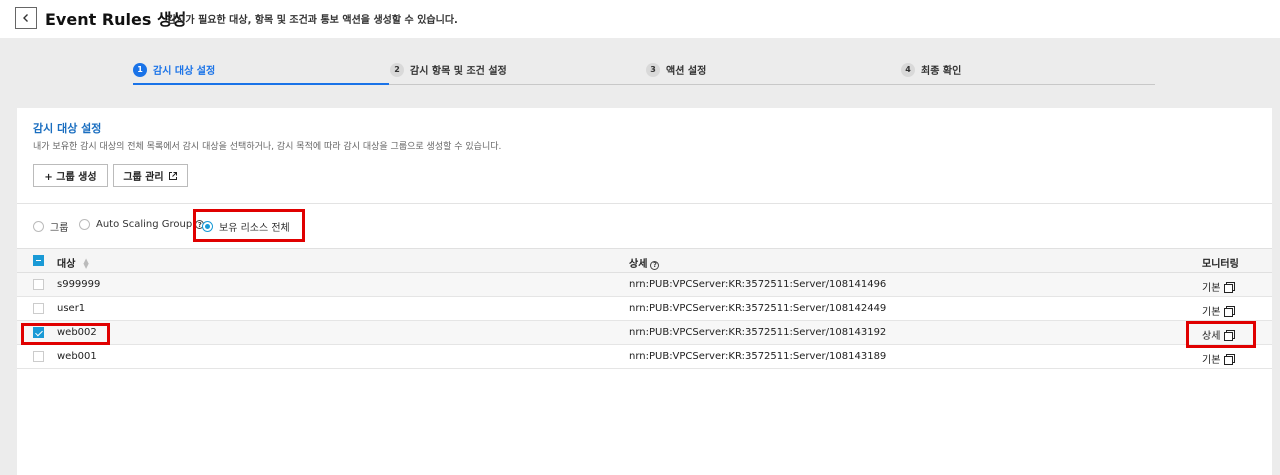 The height and width of the screenshot is (475, 1280). I want to click on radio-autoscaling-group: Auto Scaling Group ?, so click(142, 224).